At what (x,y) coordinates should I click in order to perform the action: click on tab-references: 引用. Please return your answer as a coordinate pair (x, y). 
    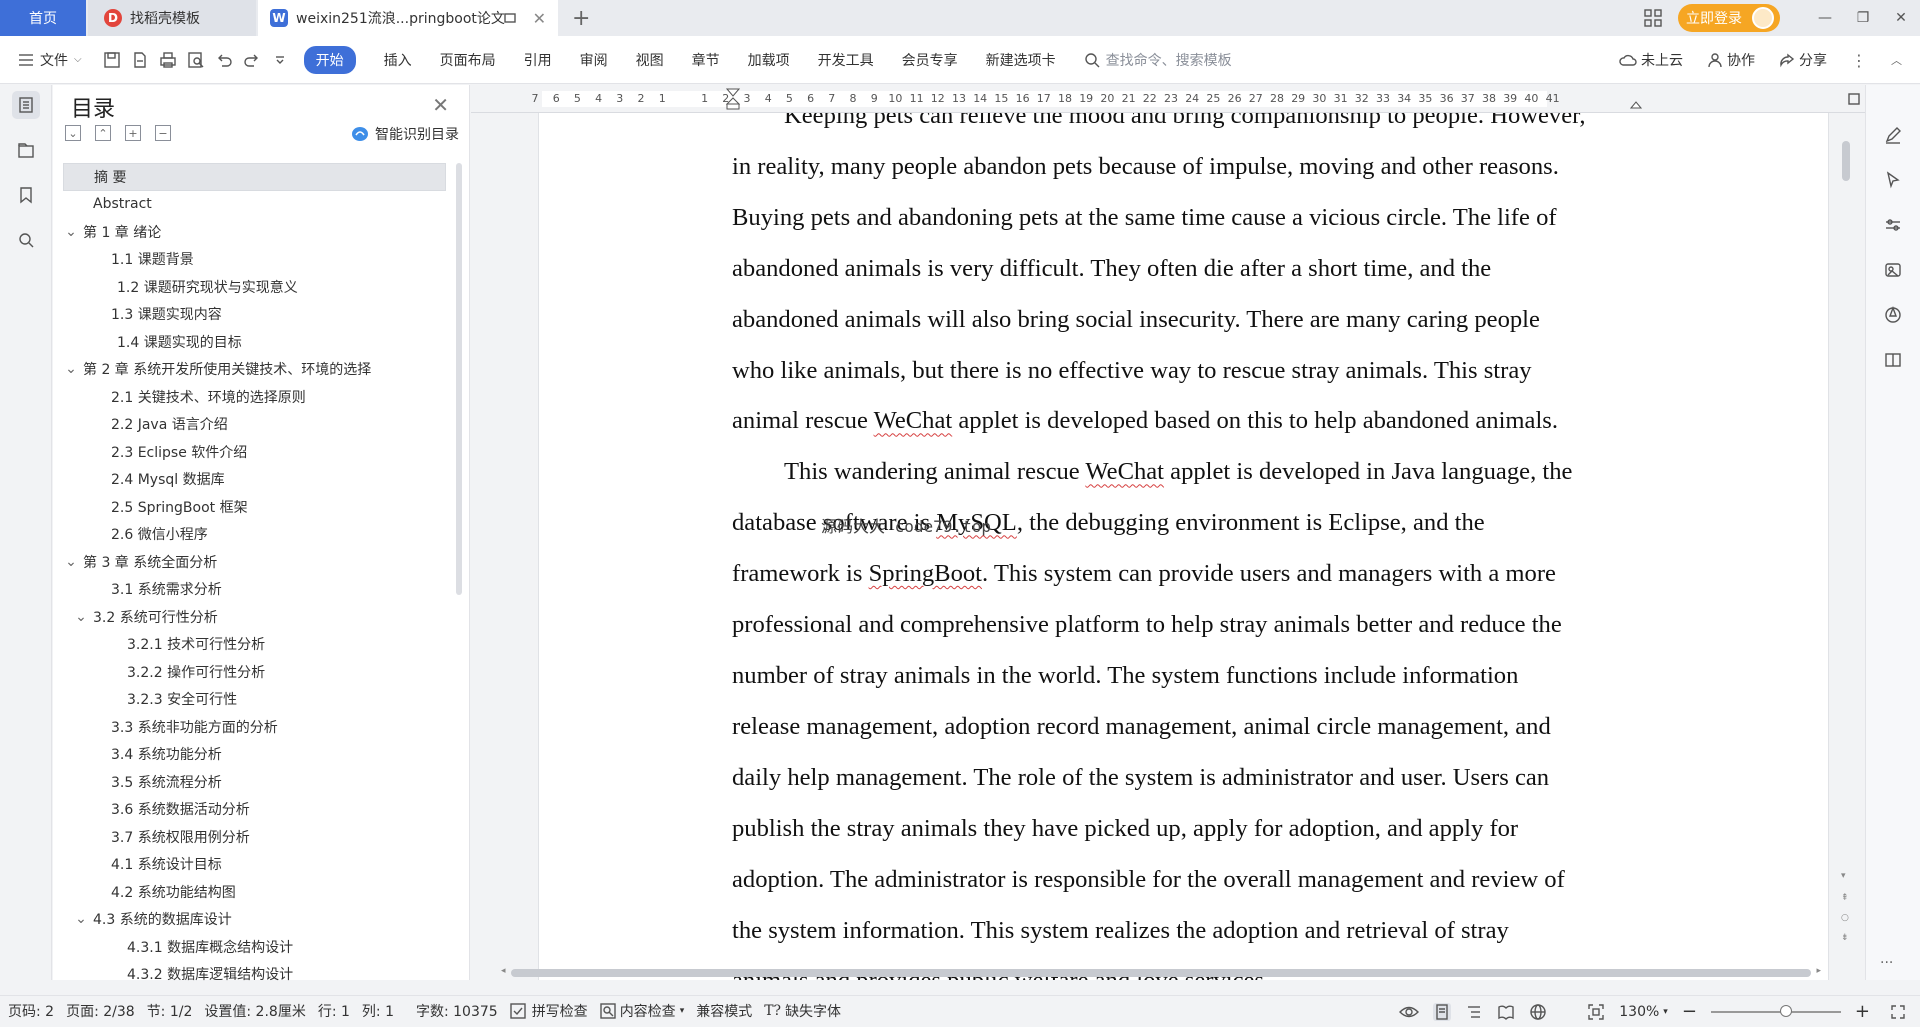
    Looking at the image, I should click on (538, 60).